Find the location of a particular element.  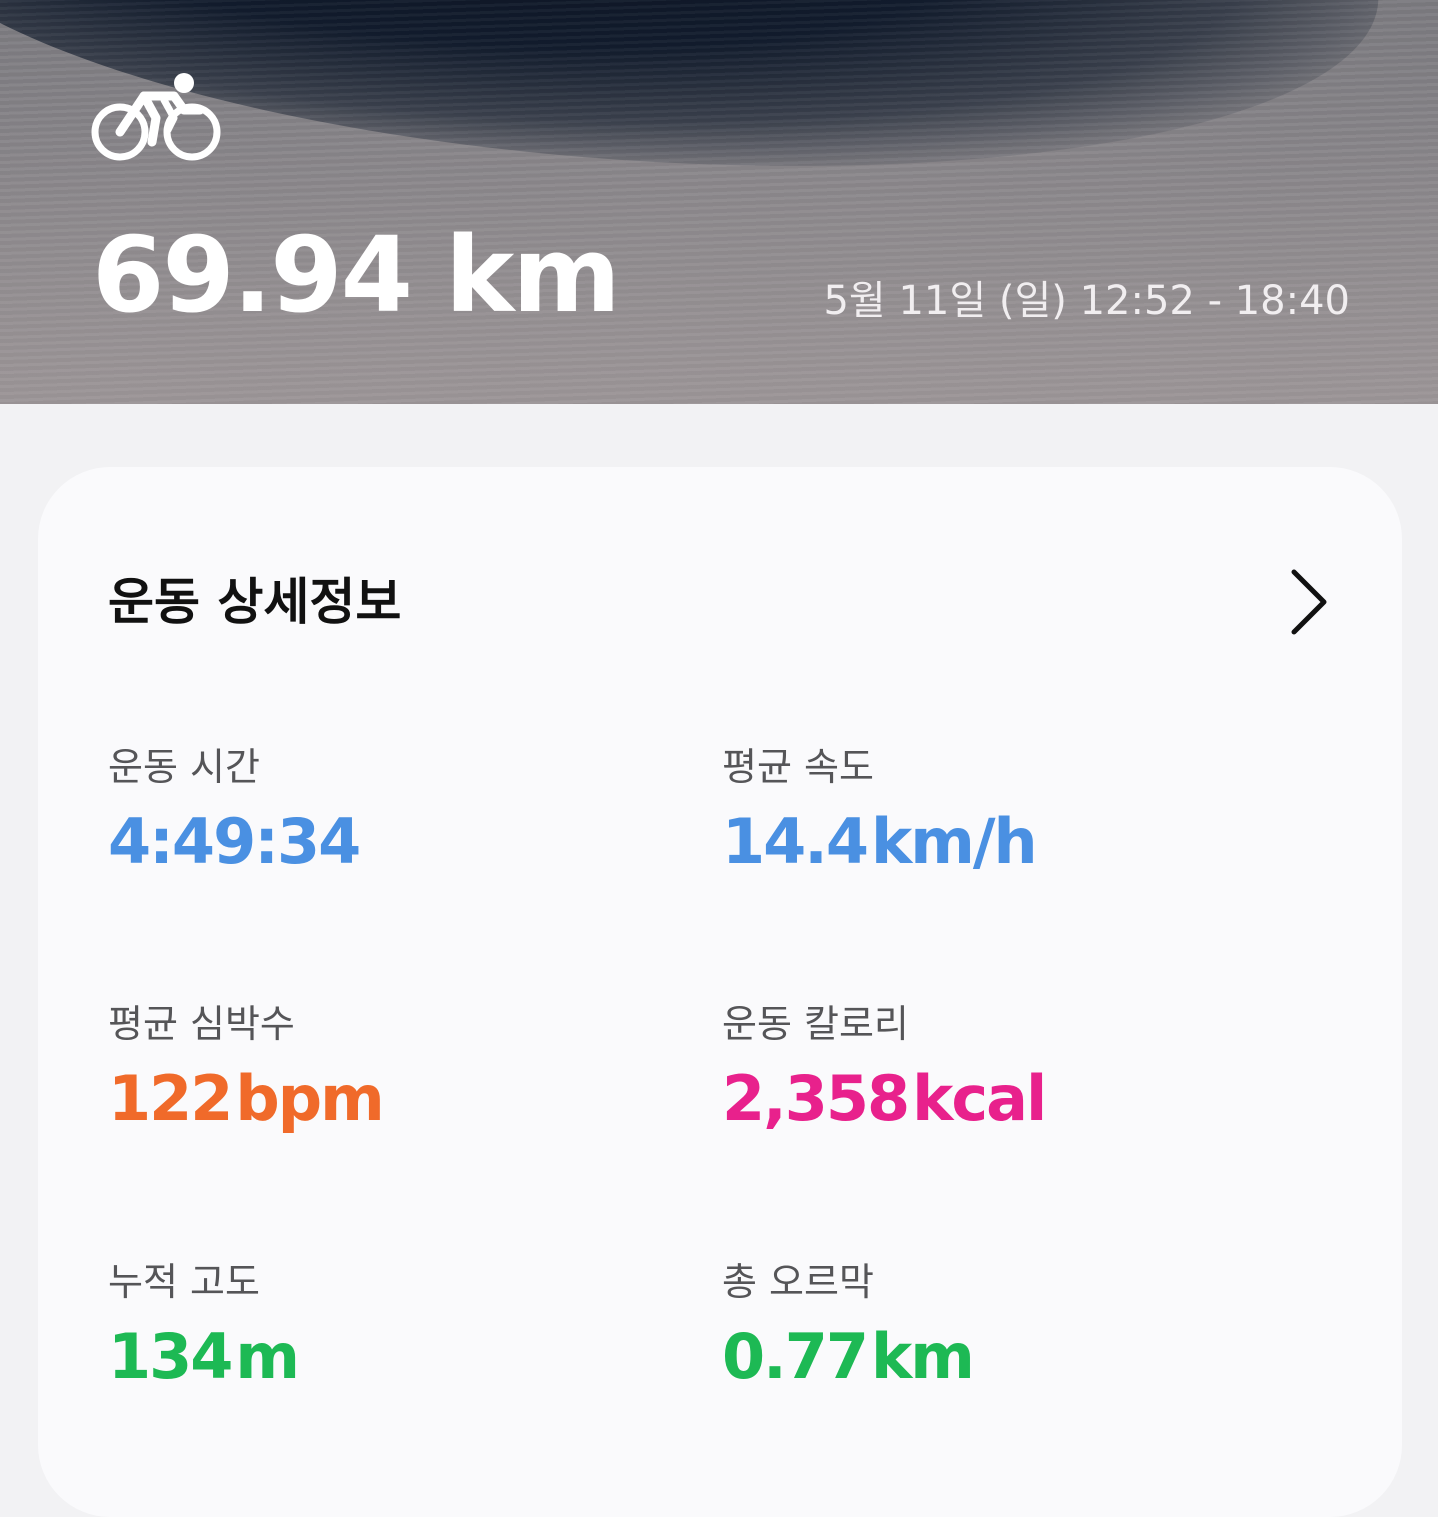

stat-value: 2,358kcal is located at coordinates (884, 1099).